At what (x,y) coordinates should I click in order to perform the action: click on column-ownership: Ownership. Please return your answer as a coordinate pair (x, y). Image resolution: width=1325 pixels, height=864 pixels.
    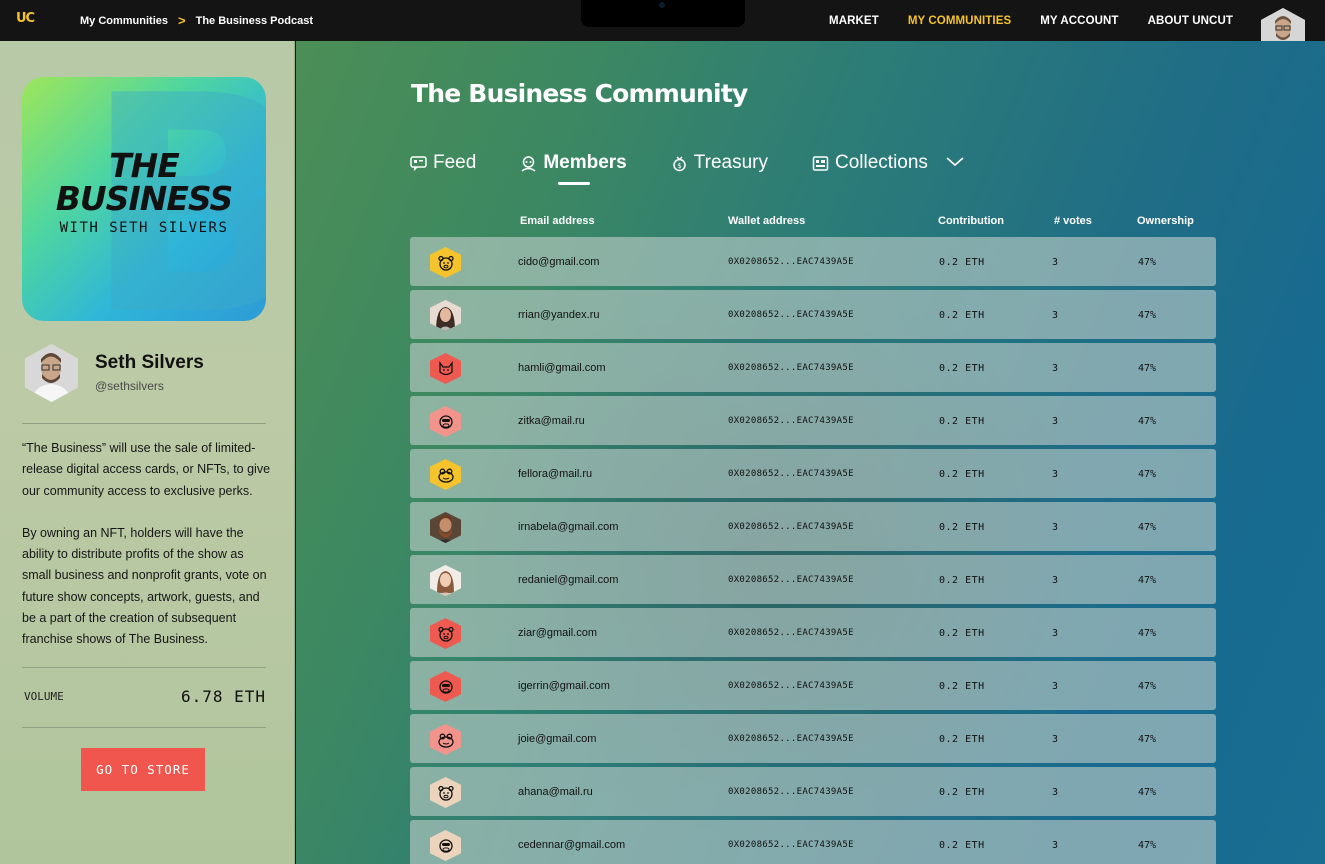
    Looking at the image, I should click on (1165, 221).